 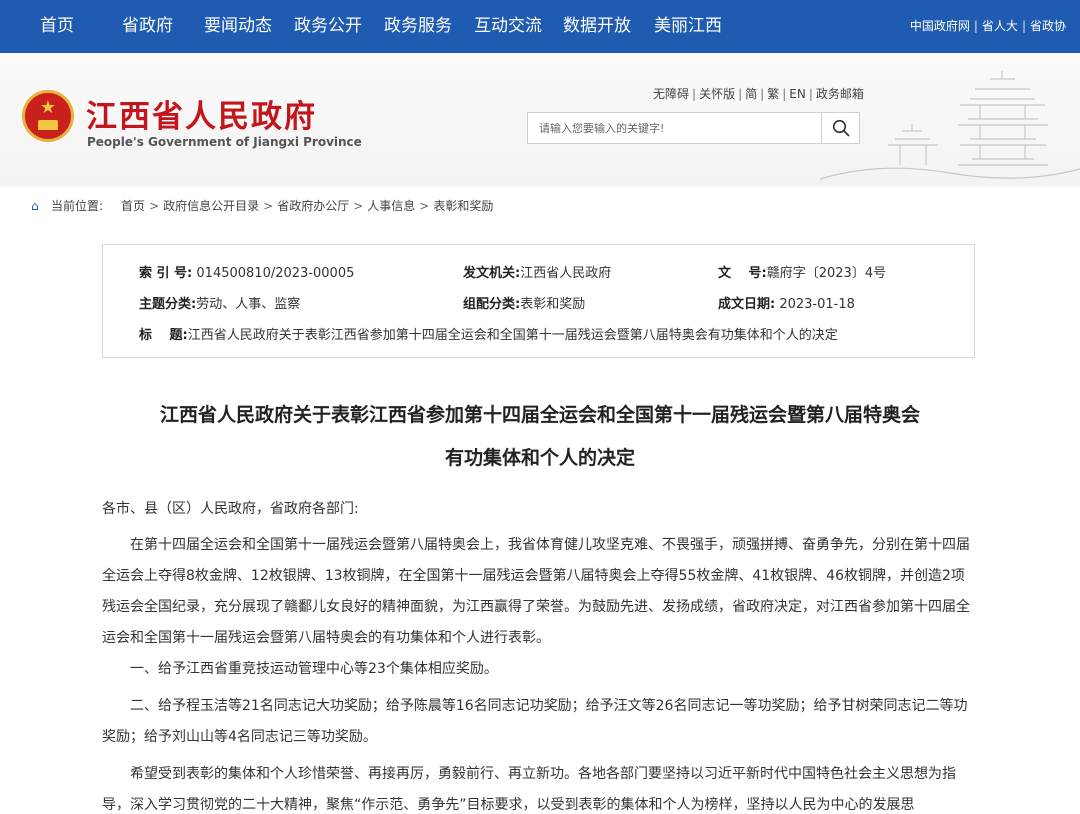 I want to click on external-links: 中国政府网 | 省人大 | 省政协, so click(x=988, y=26).